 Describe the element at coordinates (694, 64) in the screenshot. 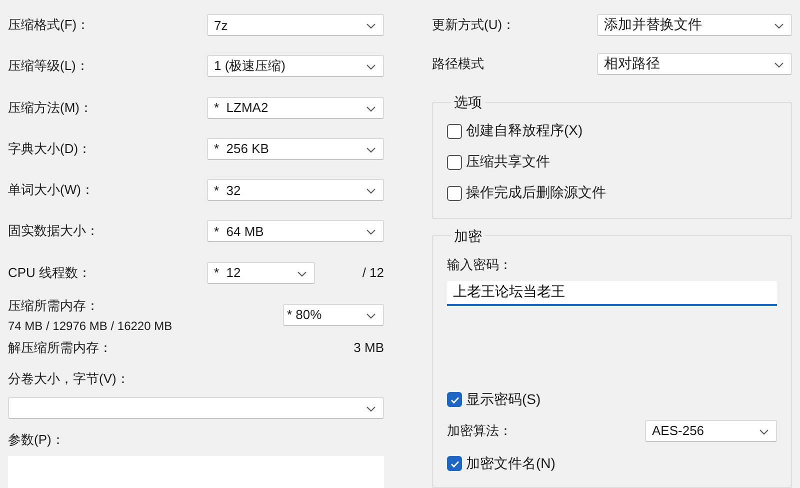

I see `dropdown: 相对路径` at that location.